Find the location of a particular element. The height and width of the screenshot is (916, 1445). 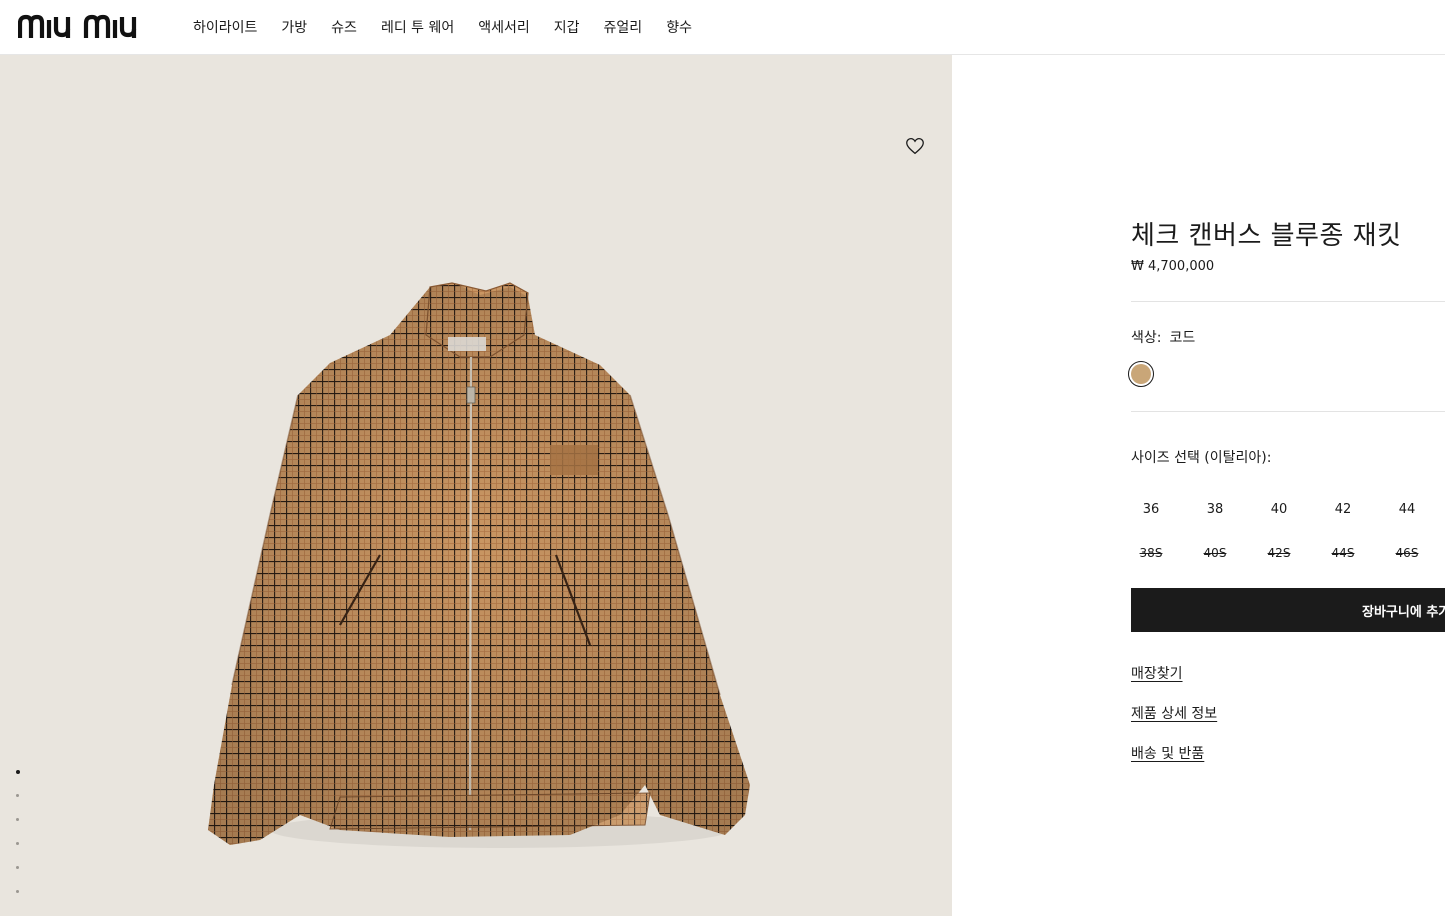

color-label: 색상: is located at coordinates (1146, 338).